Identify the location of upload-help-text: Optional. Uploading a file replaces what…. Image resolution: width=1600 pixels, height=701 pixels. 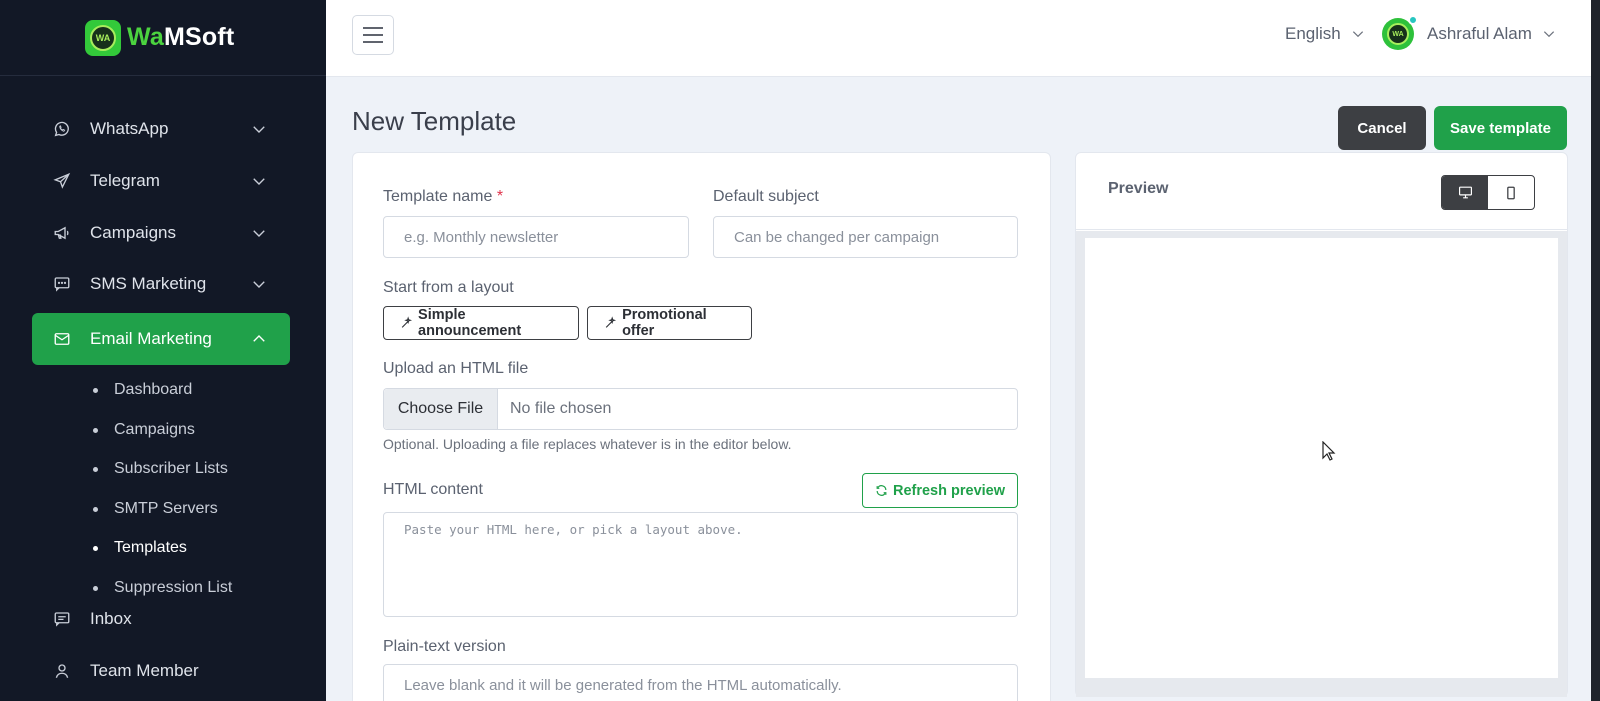
(587, 444).